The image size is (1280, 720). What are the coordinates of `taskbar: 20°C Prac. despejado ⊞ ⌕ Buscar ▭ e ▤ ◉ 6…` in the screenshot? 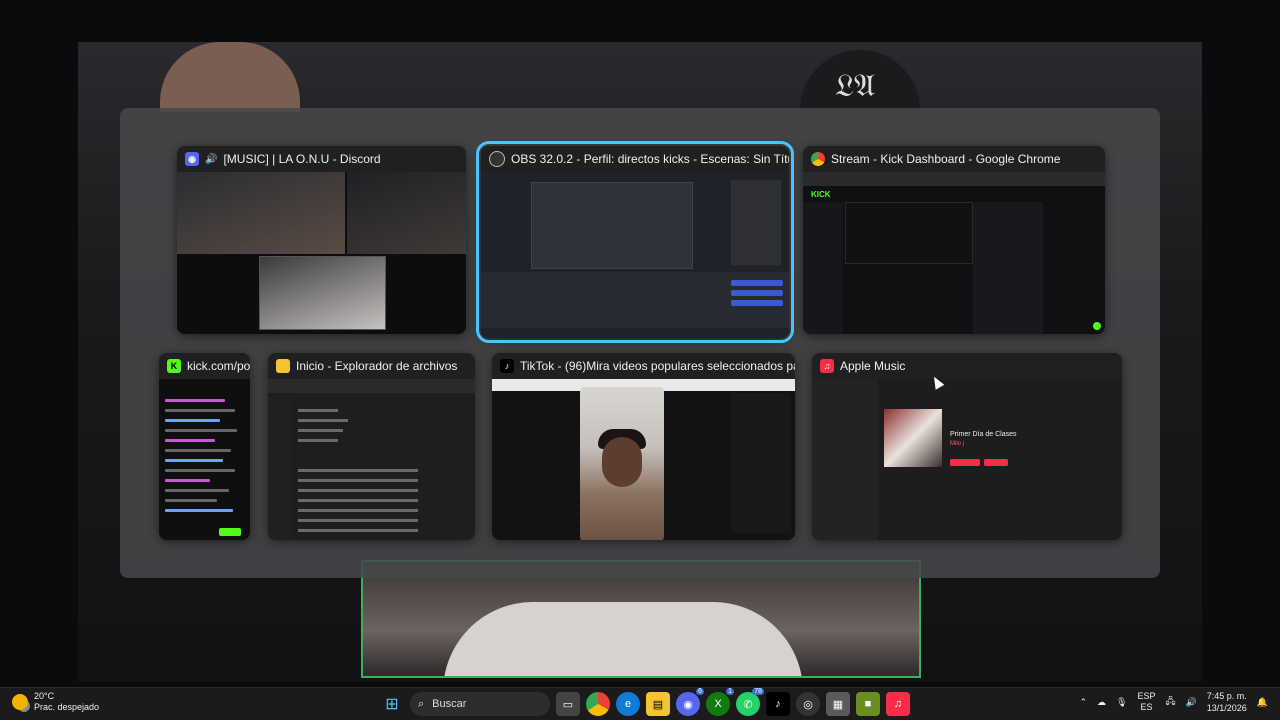 It's located at (640, 703).